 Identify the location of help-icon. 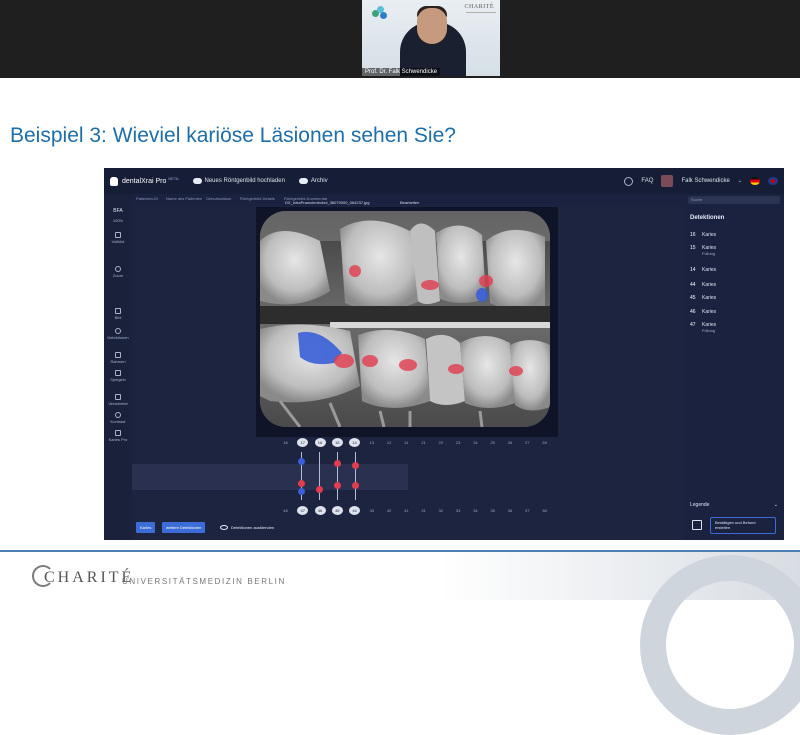
(629, 181).